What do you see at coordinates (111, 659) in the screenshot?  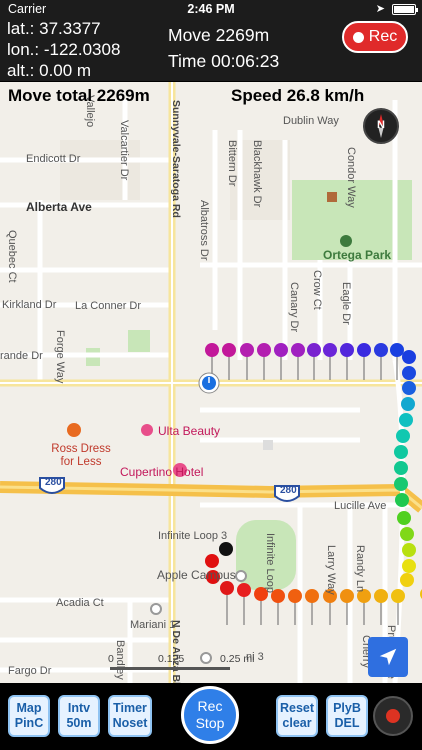 I see `scale-label-0: 0` at bounding box center [111, 659].